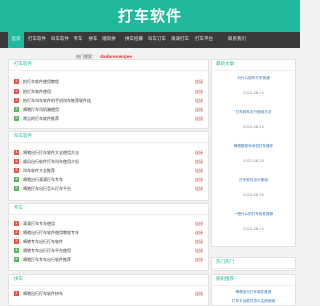  What do you see at coordinates (253, 180) in the screenshot?
I see `recent-link: 打车软件出行使用` at bounding box center [253, 180].